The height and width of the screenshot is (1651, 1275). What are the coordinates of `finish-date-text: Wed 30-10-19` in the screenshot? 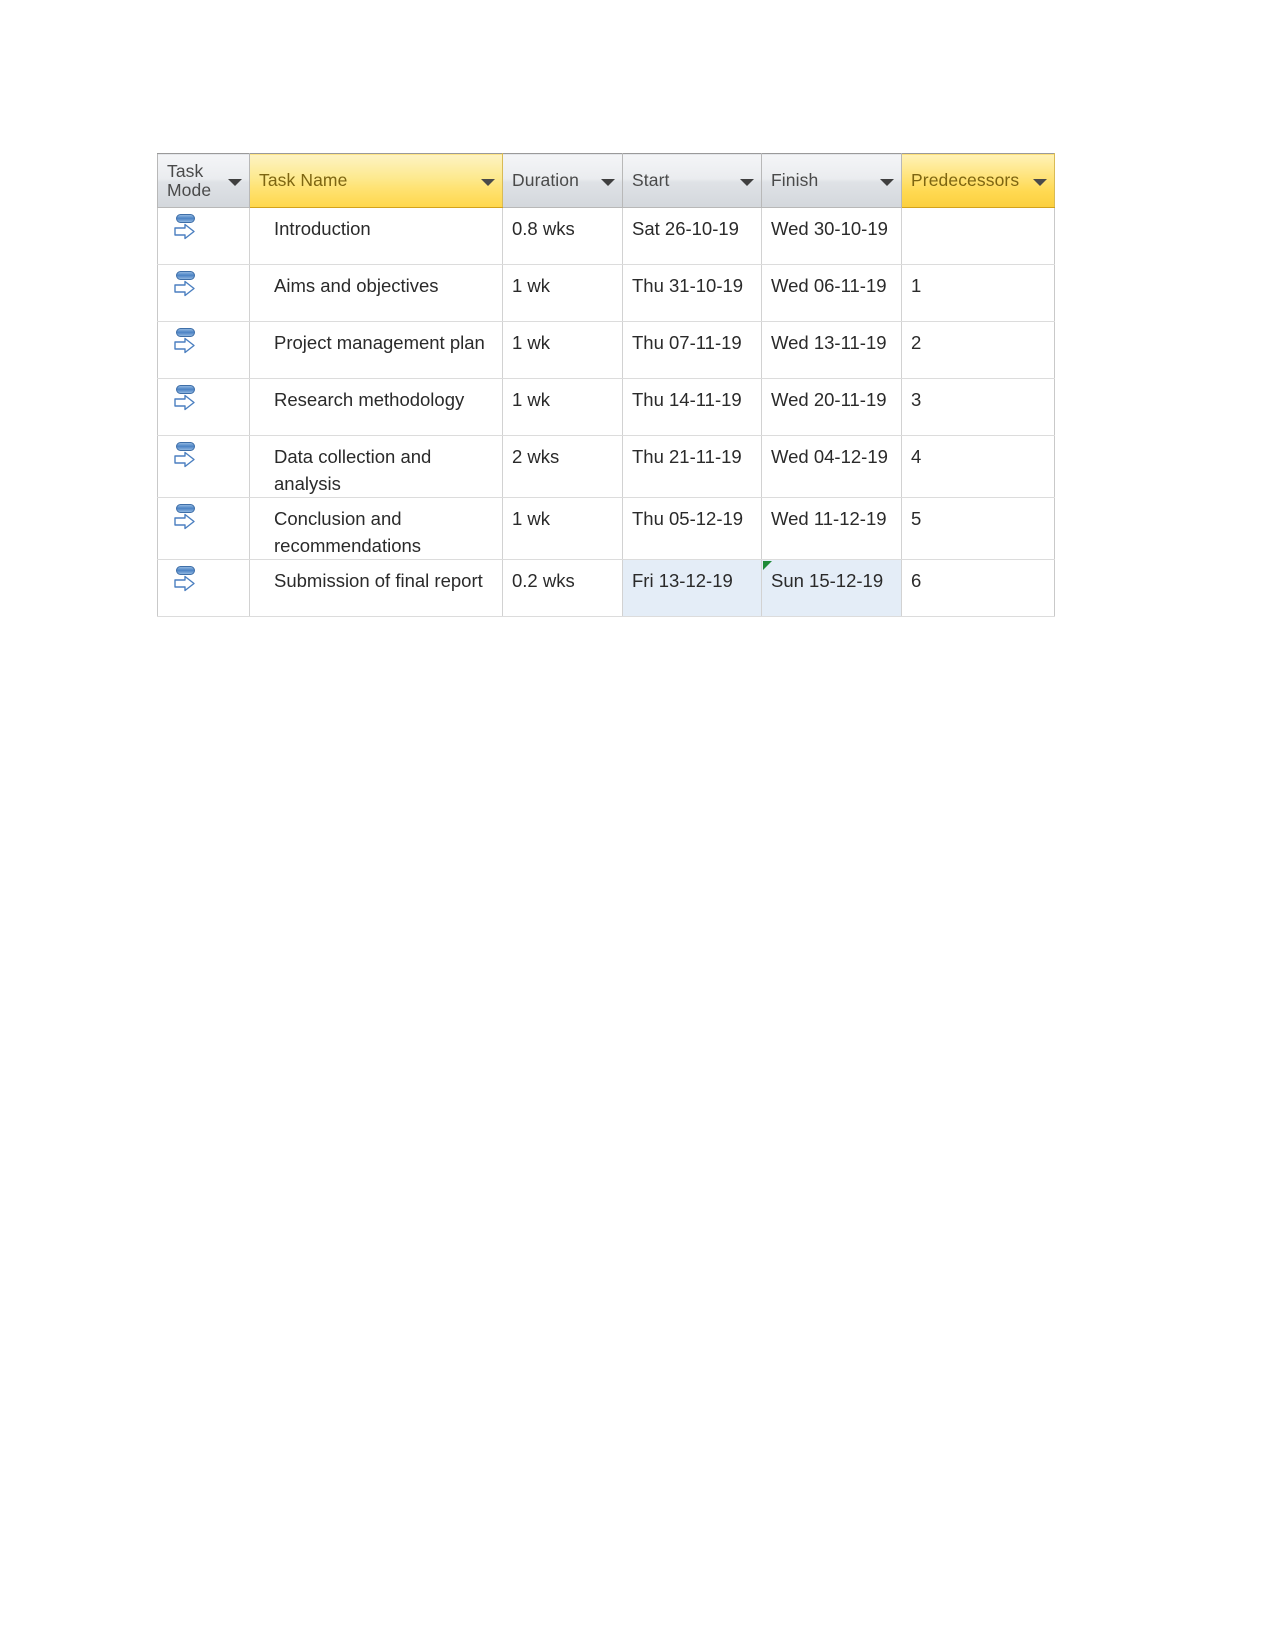 It's located at (829, 228).